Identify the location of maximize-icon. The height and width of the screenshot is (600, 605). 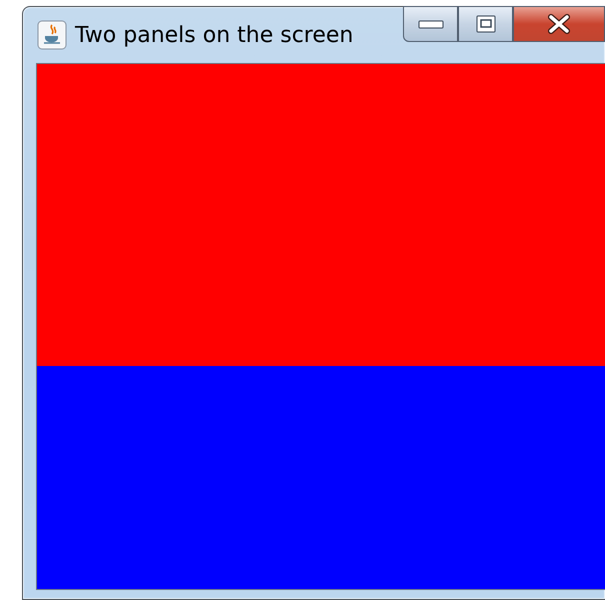
(486, 24).